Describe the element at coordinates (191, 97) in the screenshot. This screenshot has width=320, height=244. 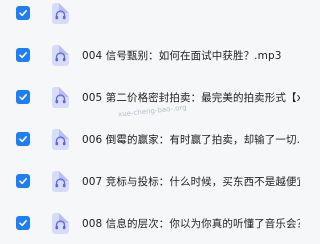
I see `file-name: 005 第二价格密封拍卖：最完美的拍卖形式【xue-` at that location.